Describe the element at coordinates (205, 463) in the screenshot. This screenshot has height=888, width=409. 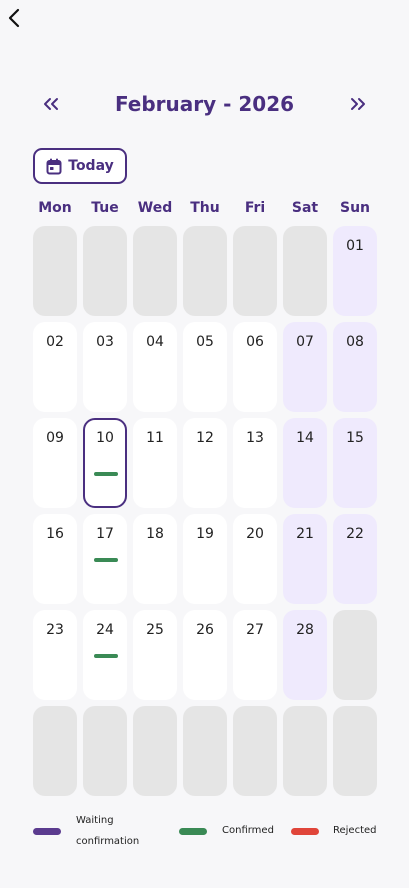
I see `day-cell: 12` at that location.